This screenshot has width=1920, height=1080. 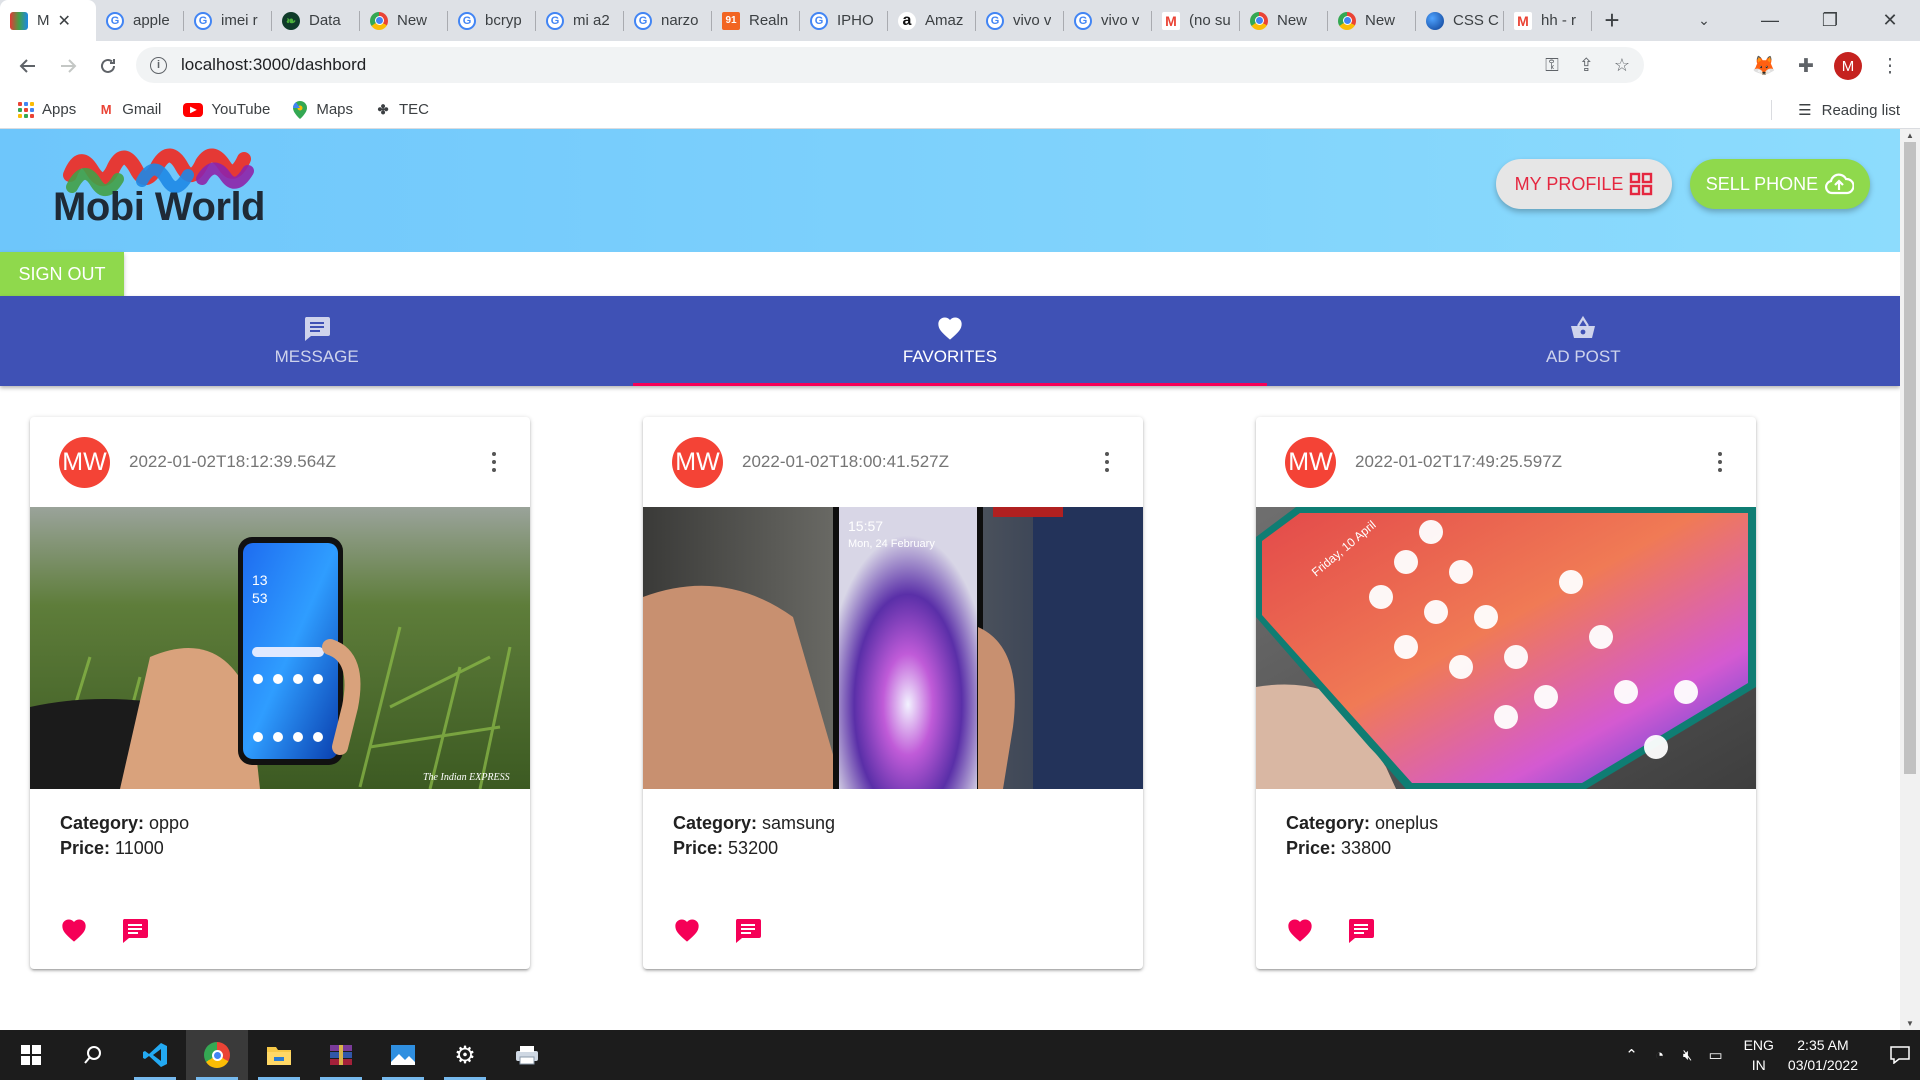 What do you see at coordinates (1259, 20) in the screenshot?
I see `chrome-icon` at bounding box center [1259, 20].